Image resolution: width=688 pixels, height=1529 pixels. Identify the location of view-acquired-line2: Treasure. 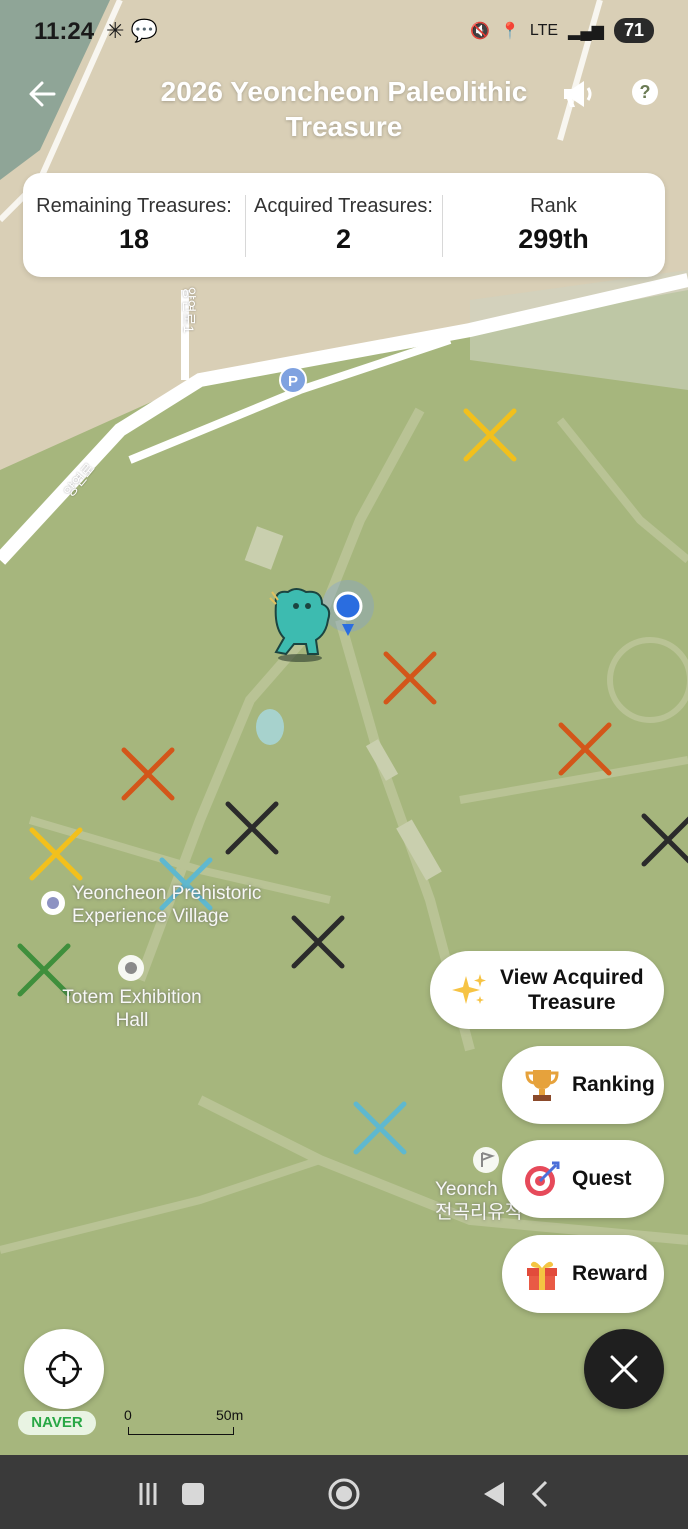
(571, 1002).